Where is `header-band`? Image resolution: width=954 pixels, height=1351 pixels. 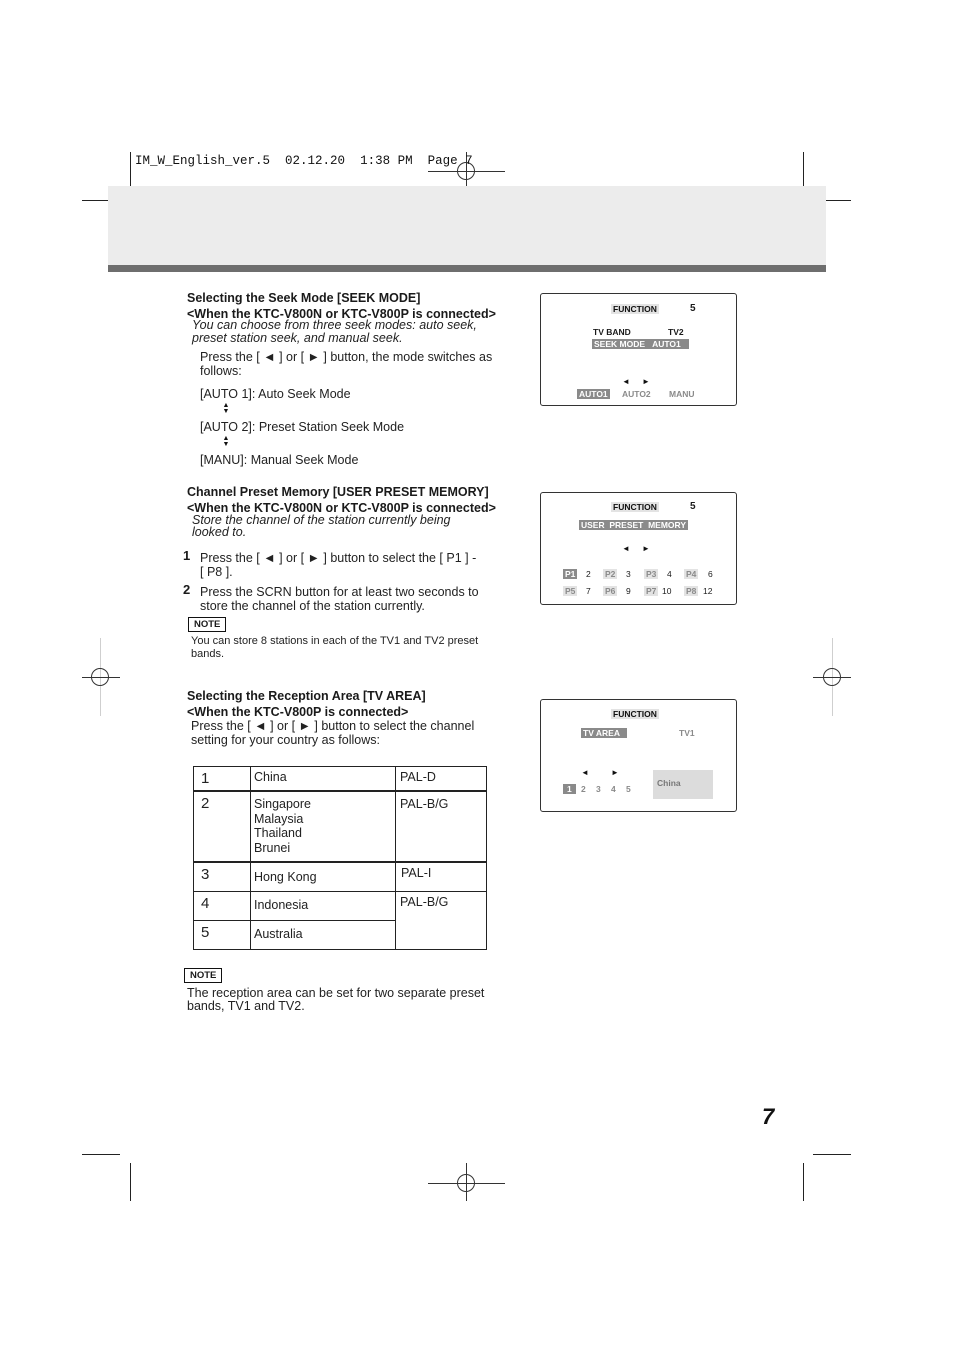 header-band is located at coordinates (467, 226).